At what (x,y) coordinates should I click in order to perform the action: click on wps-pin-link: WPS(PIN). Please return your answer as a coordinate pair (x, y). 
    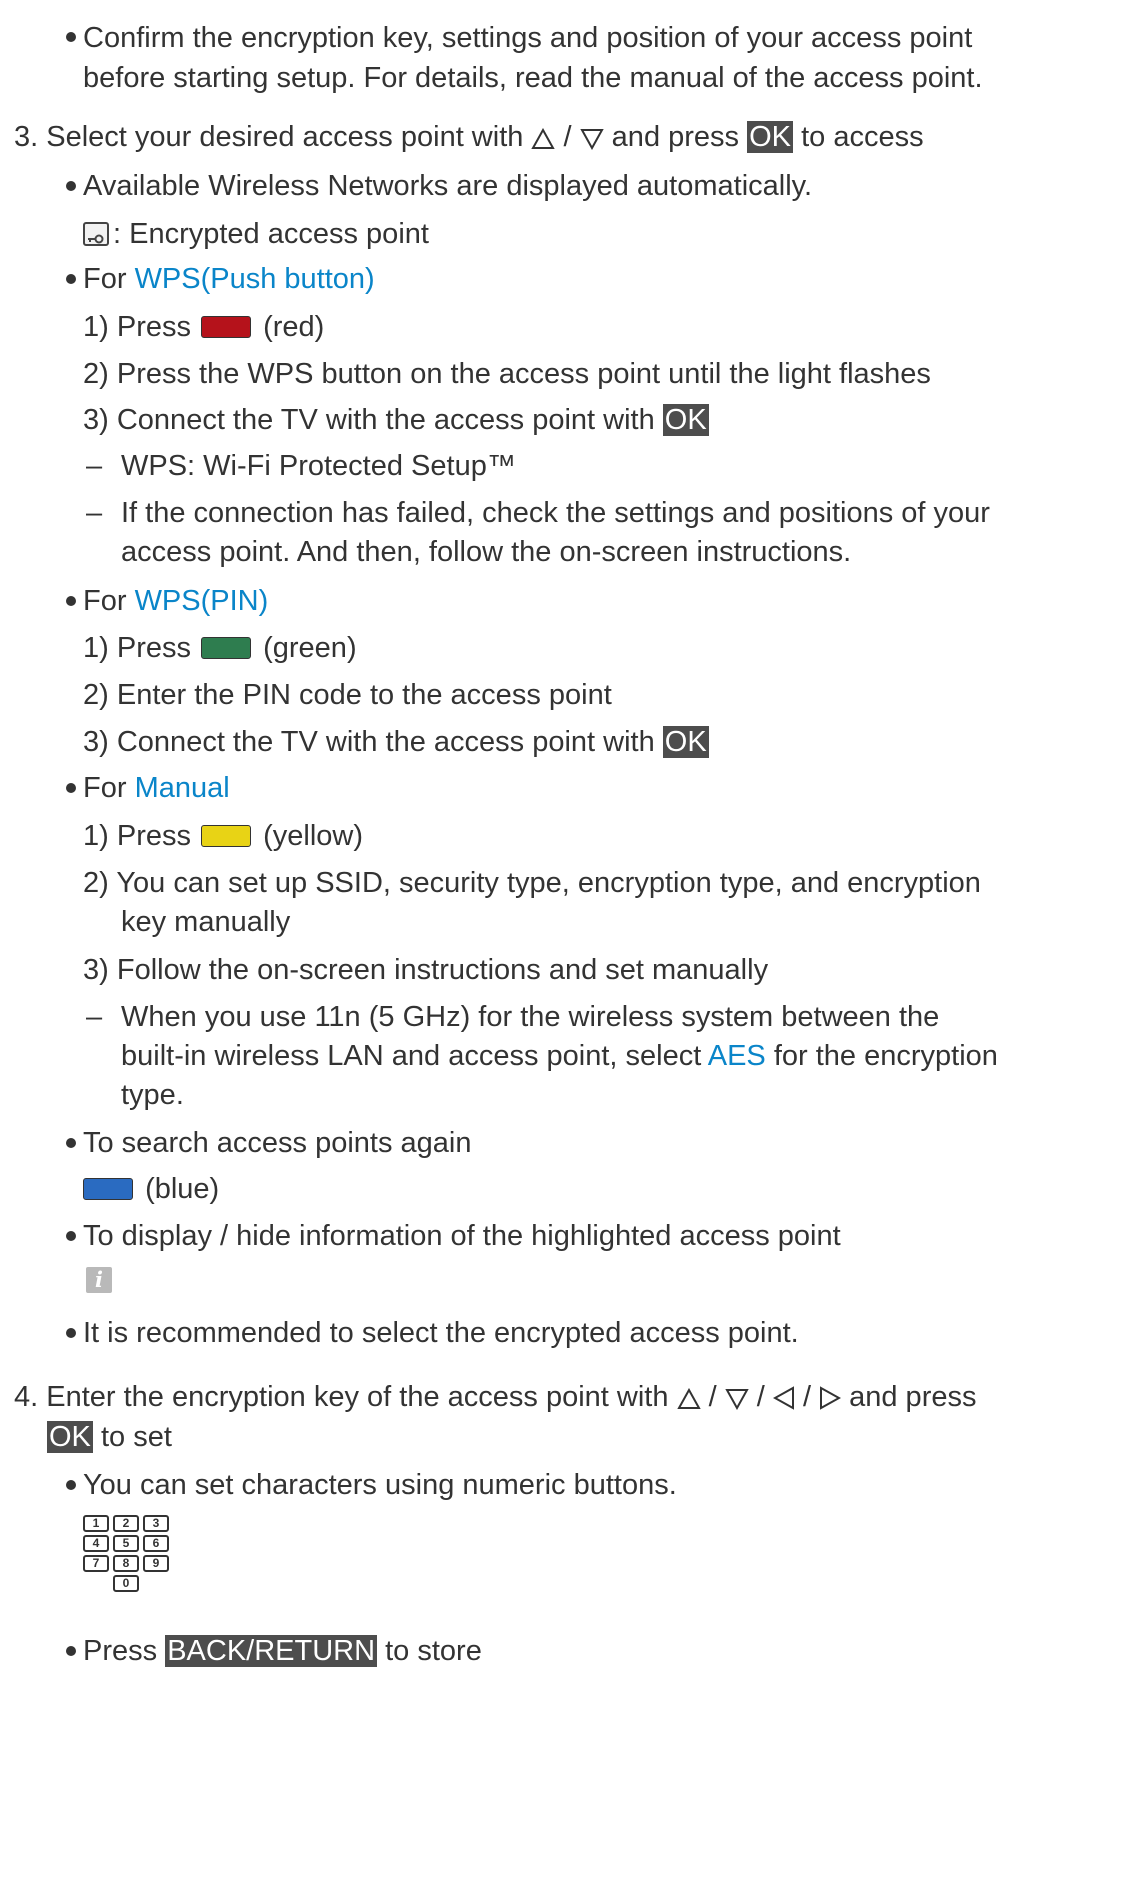
    Looking at the image, I should click on (202, 601).